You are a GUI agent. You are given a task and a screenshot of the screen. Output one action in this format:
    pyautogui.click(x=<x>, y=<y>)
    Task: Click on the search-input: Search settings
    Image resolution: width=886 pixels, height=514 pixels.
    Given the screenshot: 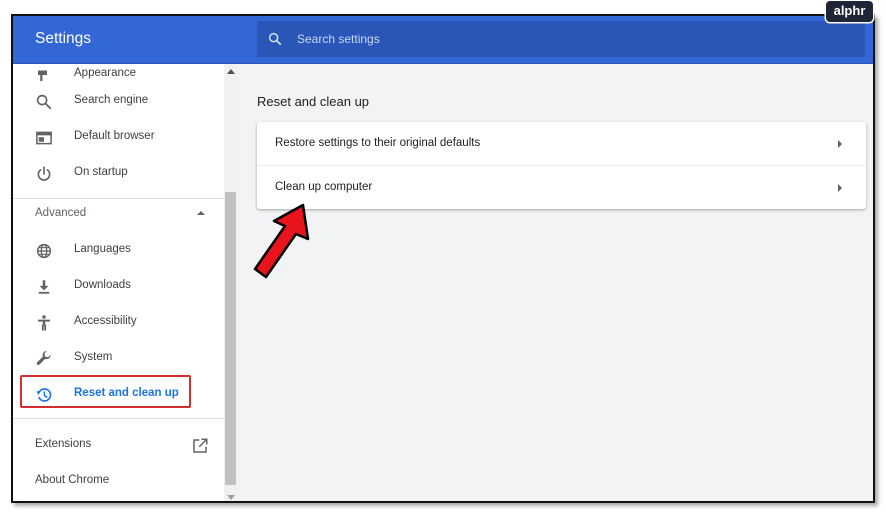 What is the action you would take?
    pyautogui.click(x=338, y=39)
    